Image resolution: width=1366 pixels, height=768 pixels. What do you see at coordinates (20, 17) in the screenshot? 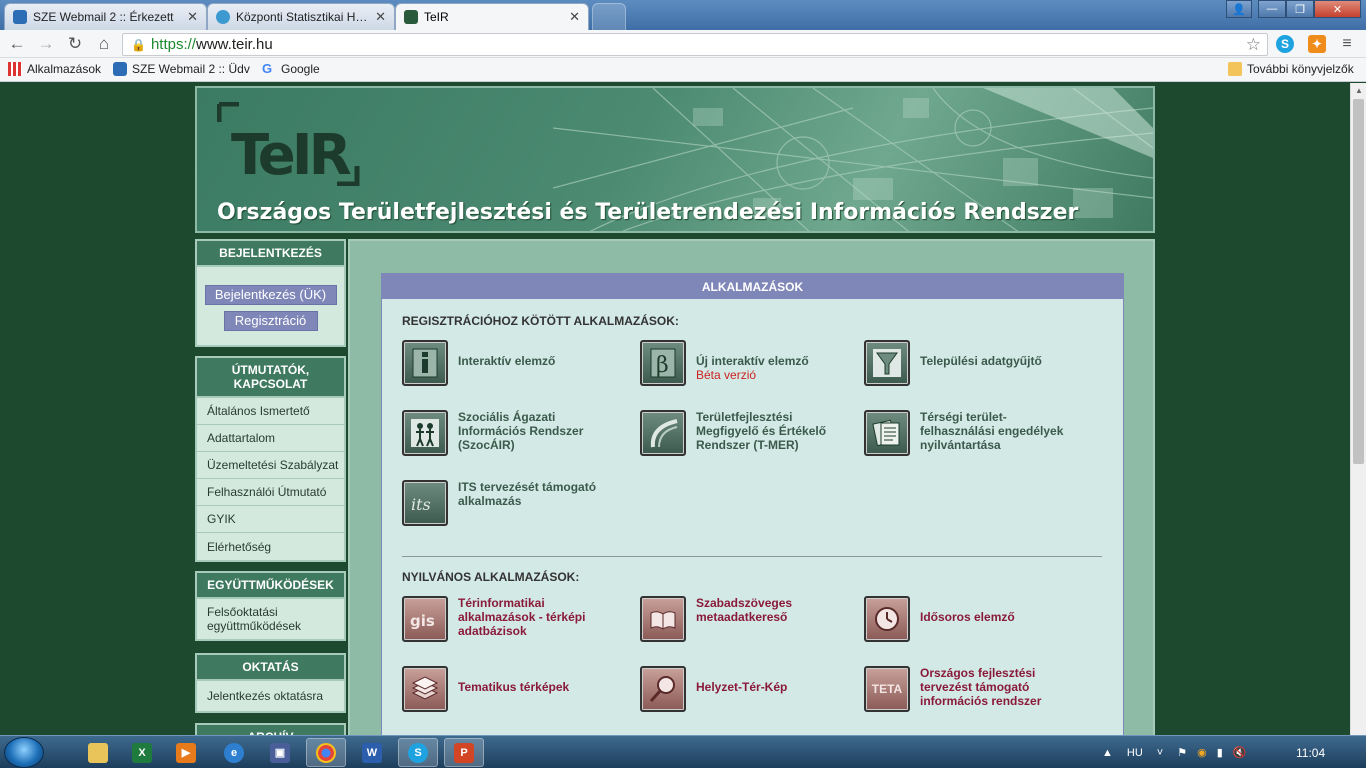
I see `webmail-favicon-icon` at bounding box center [20, 17].